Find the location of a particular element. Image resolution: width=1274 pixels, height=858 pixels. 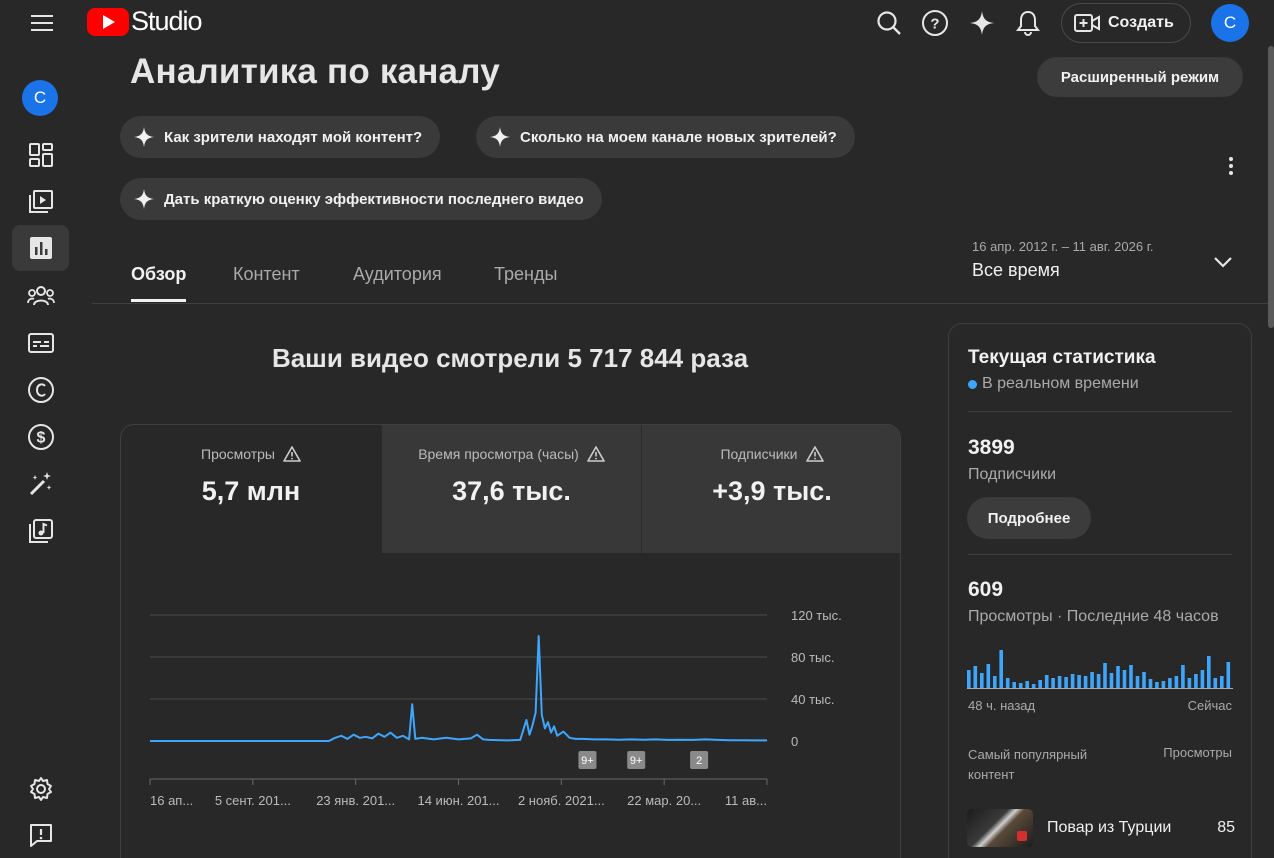

y-tick-label: 40 тыс. is located at coordinates (812, 699).